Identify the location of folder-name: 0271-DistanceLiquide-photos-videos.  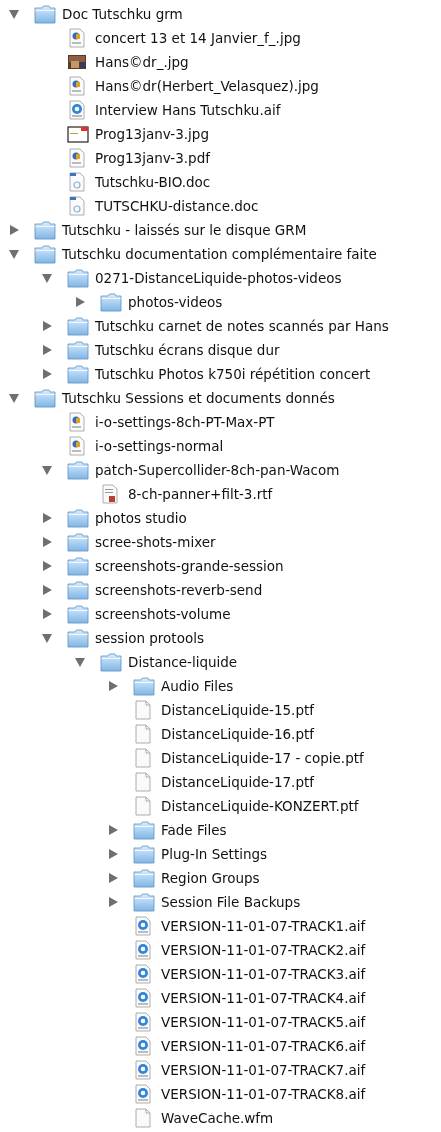
(218, 278).